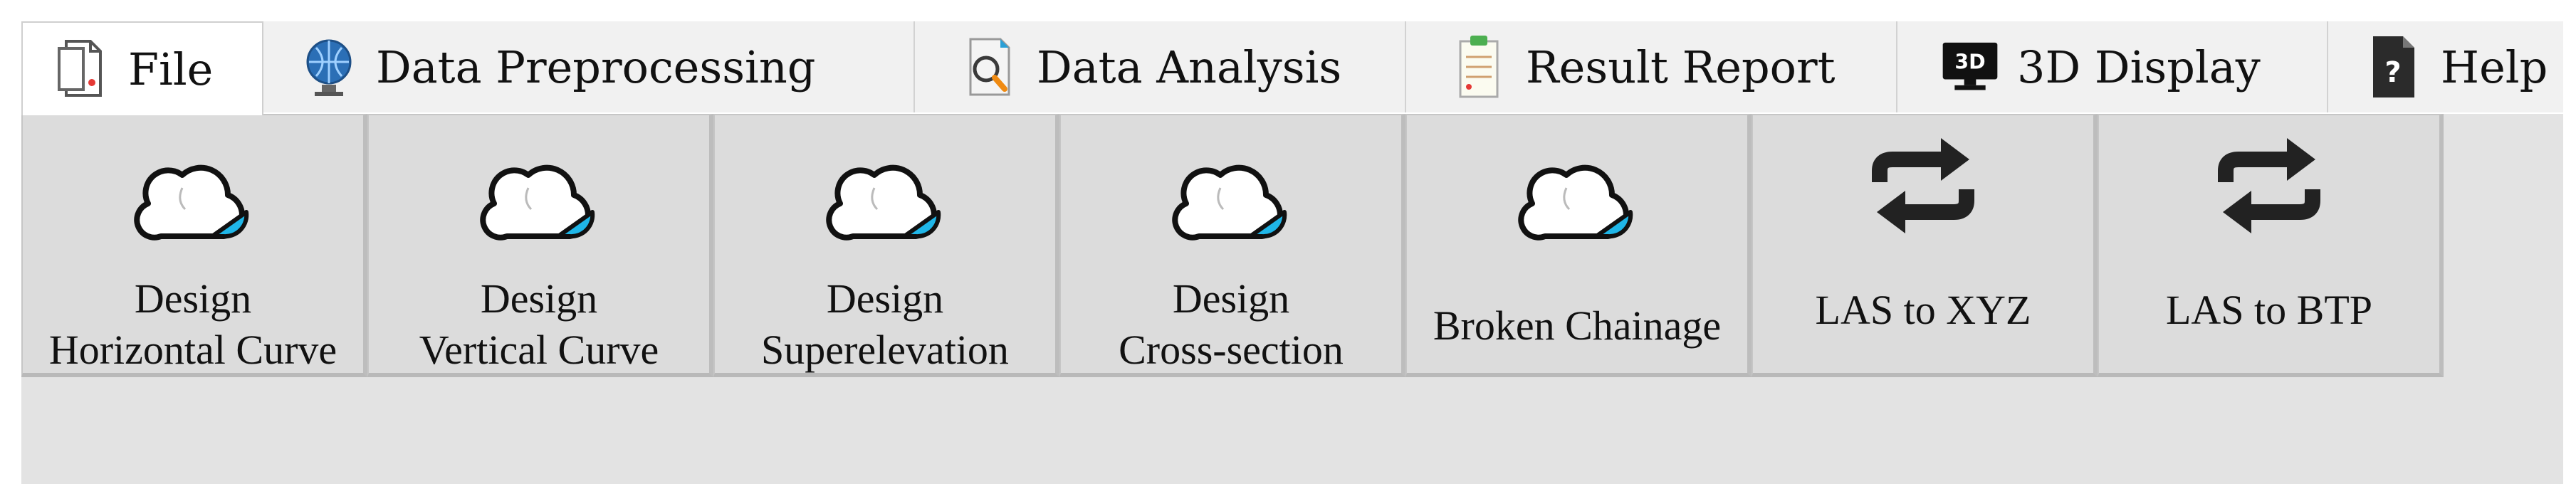  Describe the element at coordinates (171, 69) in the screenshot. I see `tab-label: File` at that location.